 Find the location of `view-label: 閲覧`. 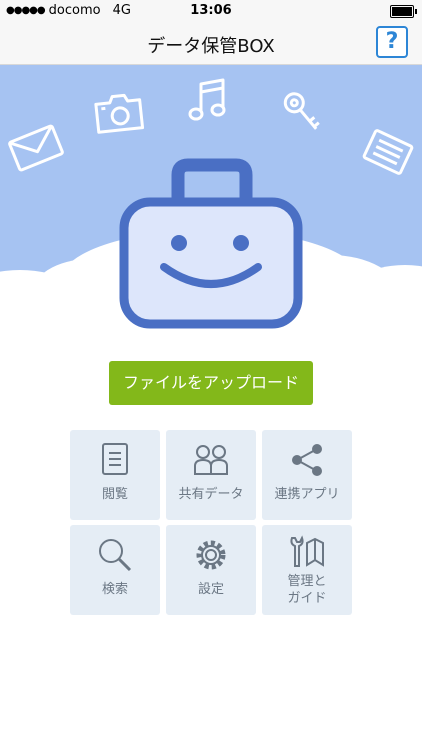

view-label: 閲覧 is located at coordinates (114, 494).